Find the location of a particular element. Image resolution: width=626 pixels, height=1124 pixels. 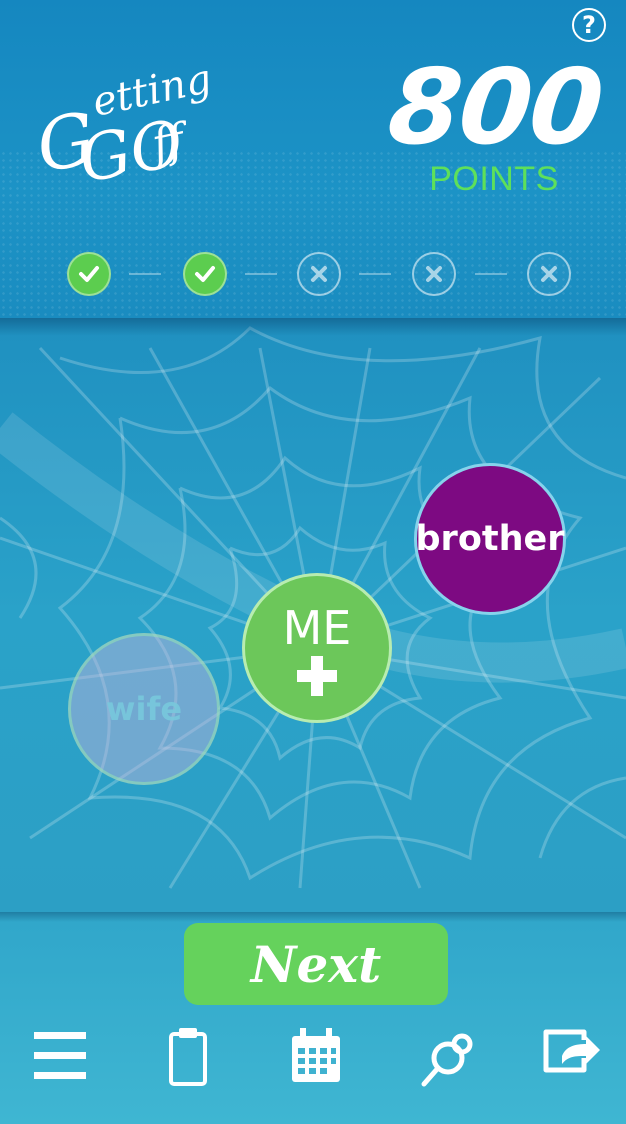

help-button: ? is located at coordinates (589, 25).